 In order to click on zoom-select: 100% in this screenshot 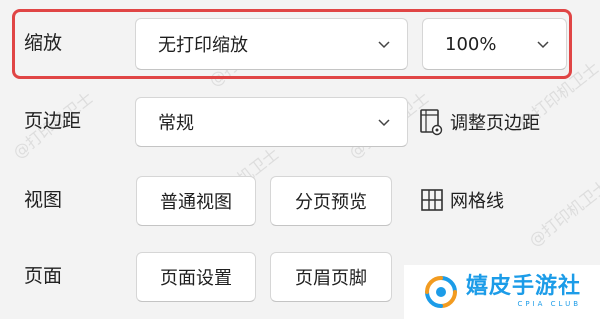, I will do `click(494, 44)`.